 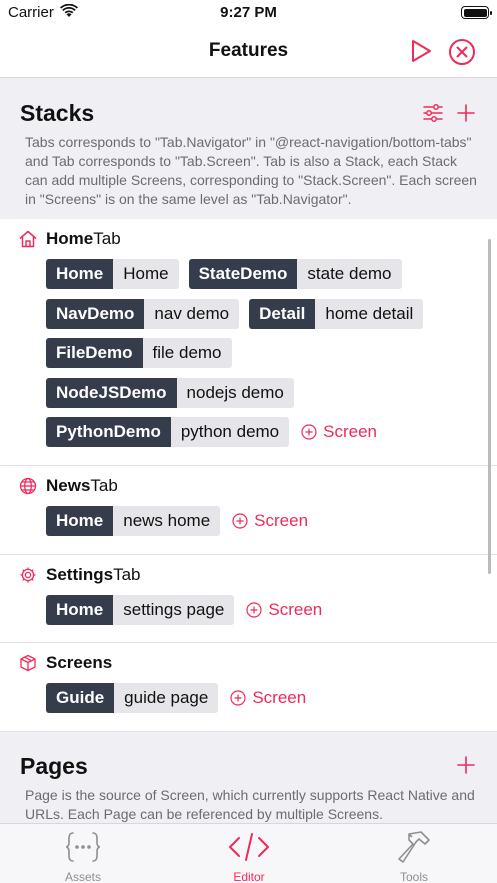 What do you see at coordinates (174, 609) in the screenshot?
I see `screen-value: settings page` at bounding box center [174, 609].